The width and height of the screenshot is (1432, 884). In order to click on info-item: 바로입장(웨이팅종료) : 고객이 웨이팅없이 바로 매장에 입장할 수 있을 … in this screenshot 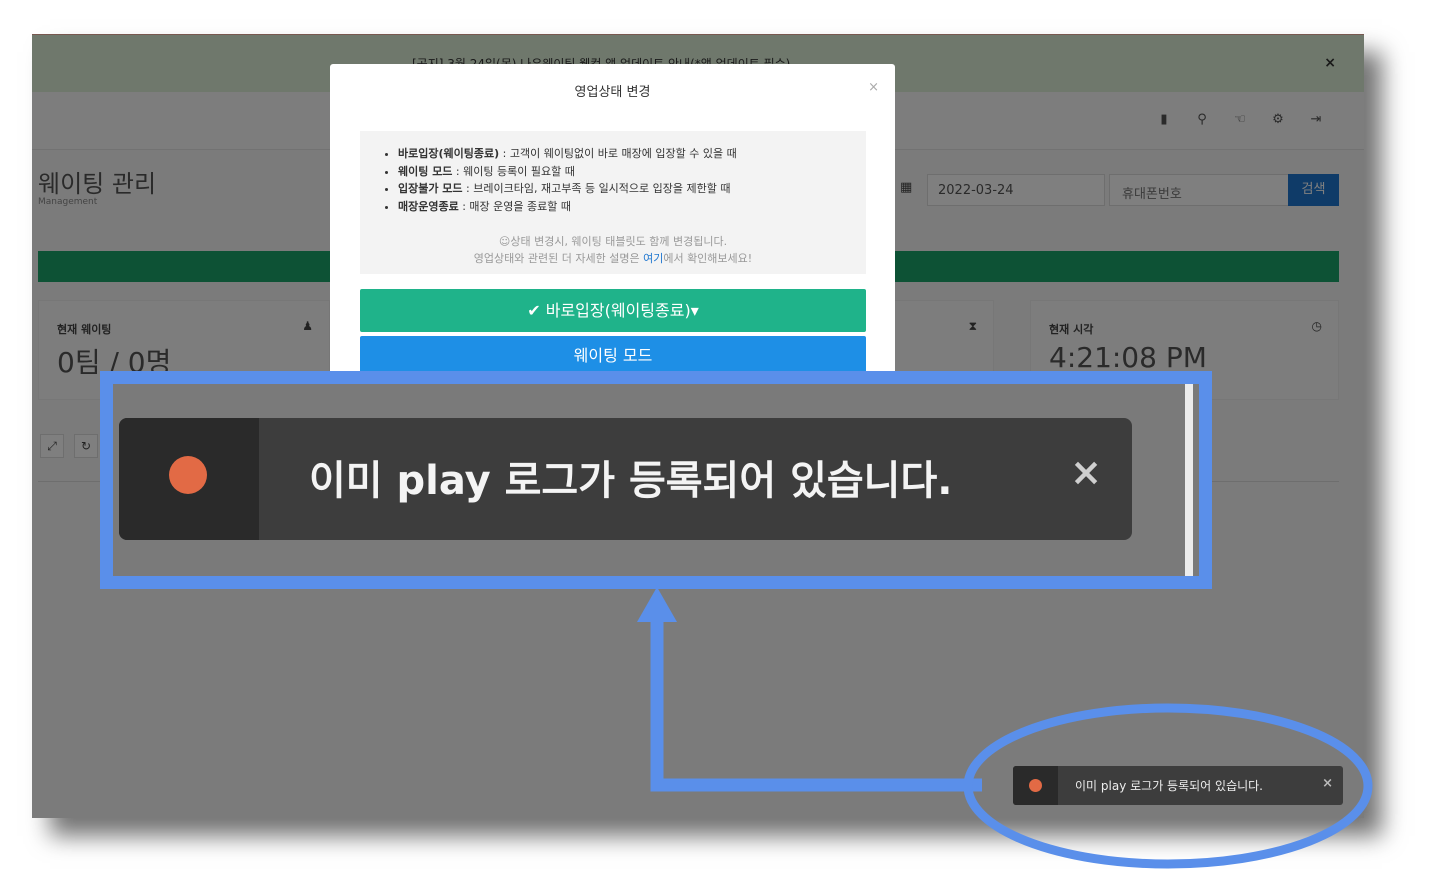, I will do `click(567, 154)`.